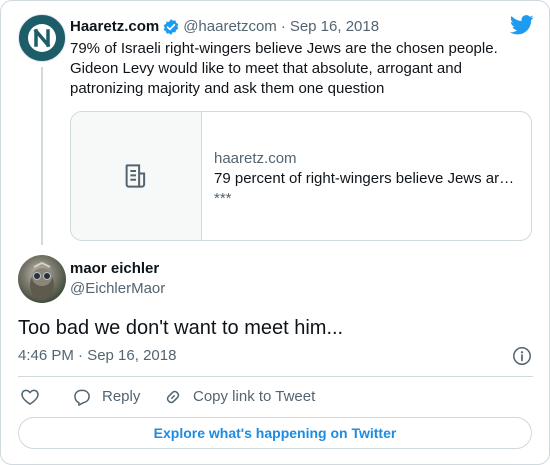 The width and height of the screenshot is (550, 465). I want to click on parent-author-name: Haaretz.com, so click(114, 27).